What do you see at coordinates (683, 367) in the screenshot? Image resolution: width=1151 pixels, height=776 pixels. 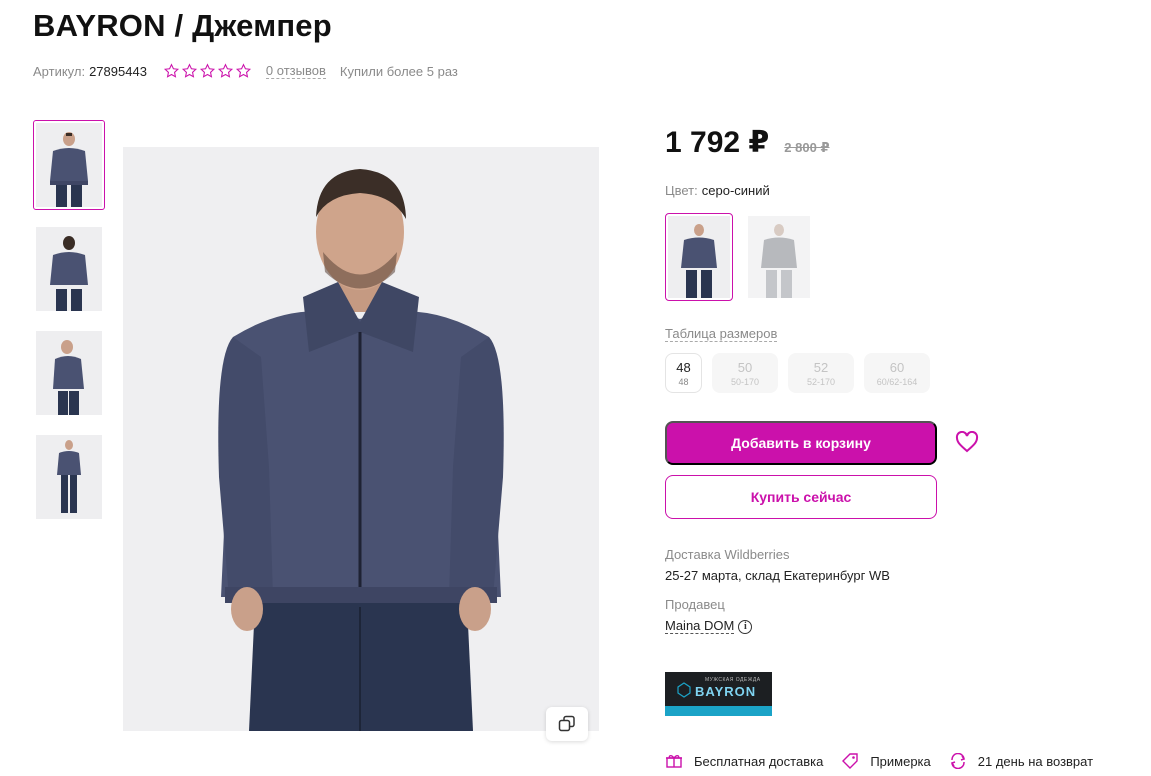 I see `size-number: 48` at bounding box center [683, 367].